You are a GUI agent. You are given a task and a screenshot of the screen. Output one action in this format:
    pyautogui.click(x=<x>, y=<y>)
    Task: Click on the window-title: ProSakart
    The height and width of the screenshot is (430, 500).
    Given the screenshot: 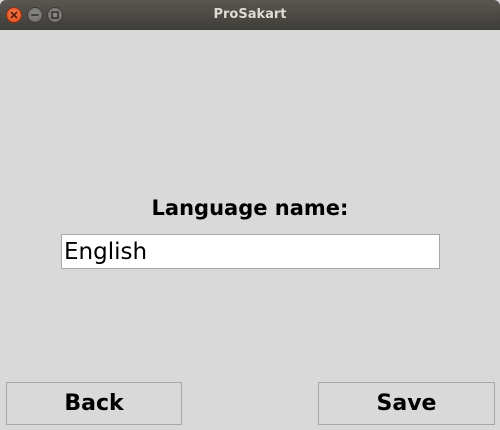 What is the action you would take?
    pyautogui.click(x=250, y=14)
    